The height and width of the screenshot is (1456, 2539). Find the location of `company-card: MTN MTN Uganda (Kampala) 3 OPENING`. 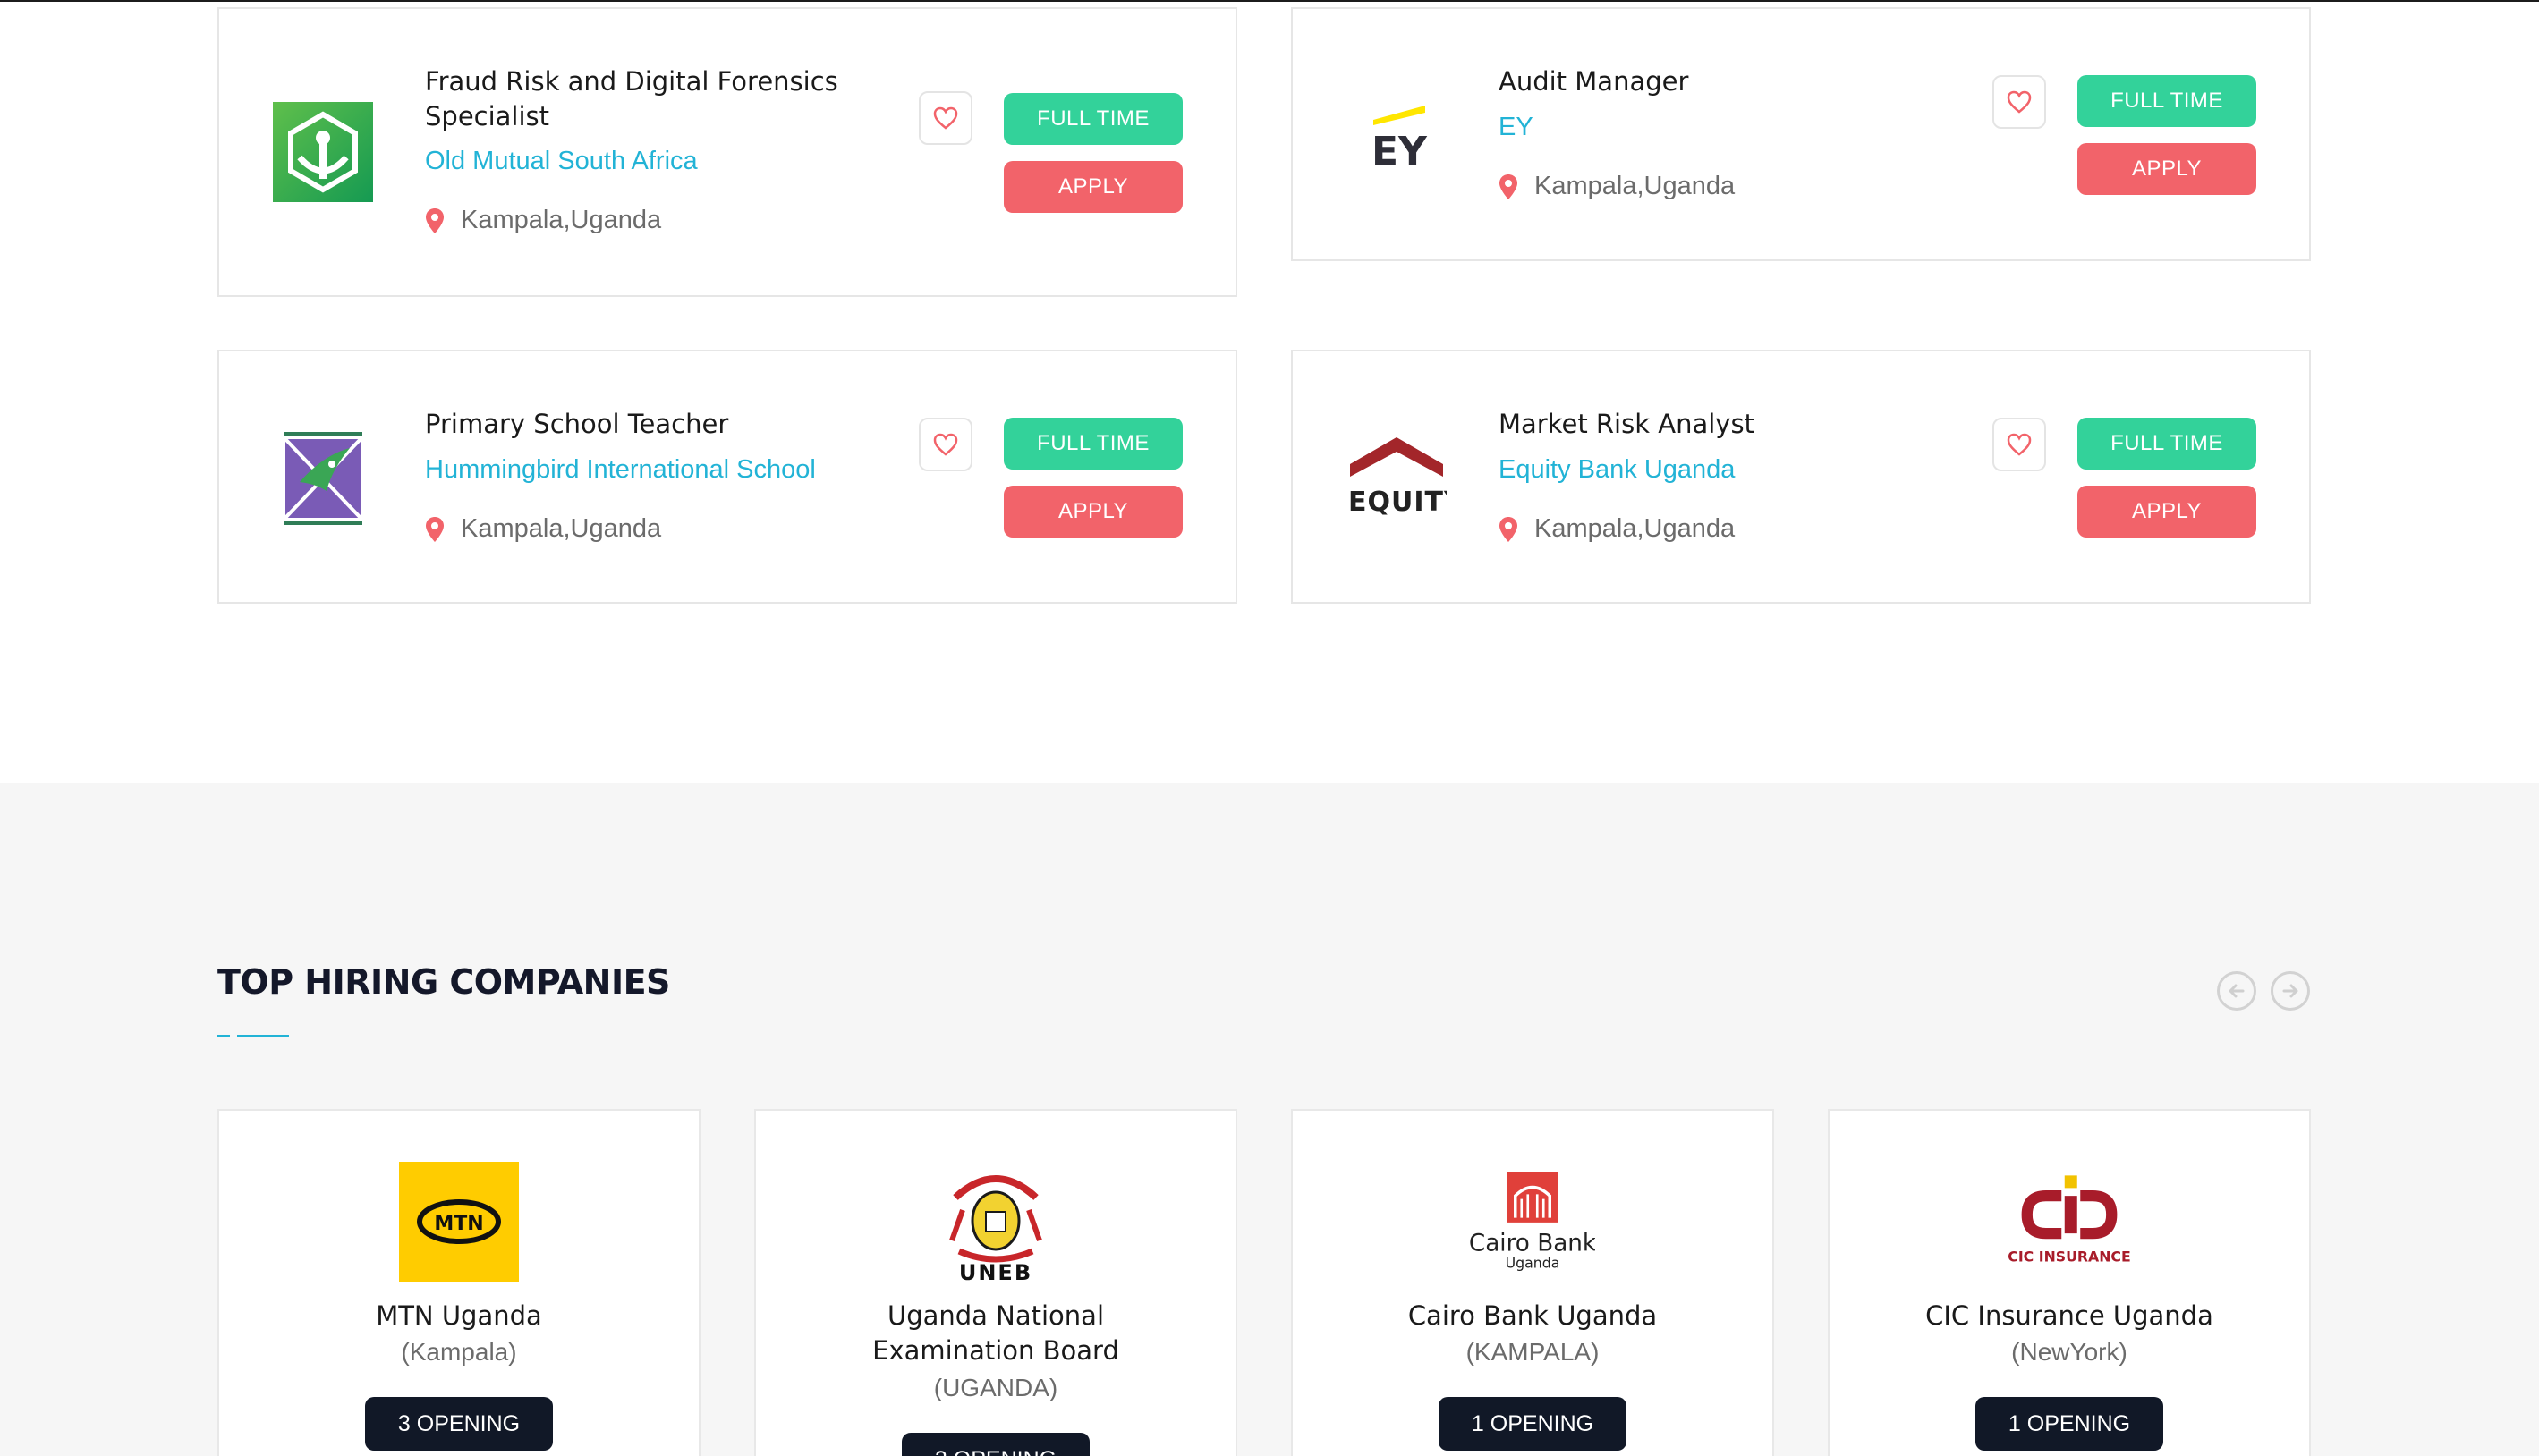

company-card: MTN MTN Uganda (Kampala) 3 OPENING is located at coordinates (459, 1282).